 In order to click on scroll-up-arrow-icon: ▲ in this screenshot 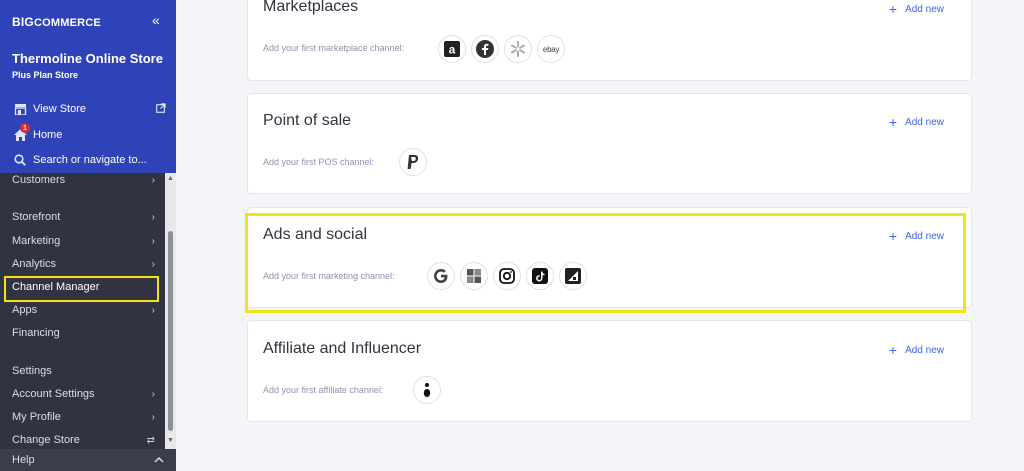, I will do `click(170, 178)`.